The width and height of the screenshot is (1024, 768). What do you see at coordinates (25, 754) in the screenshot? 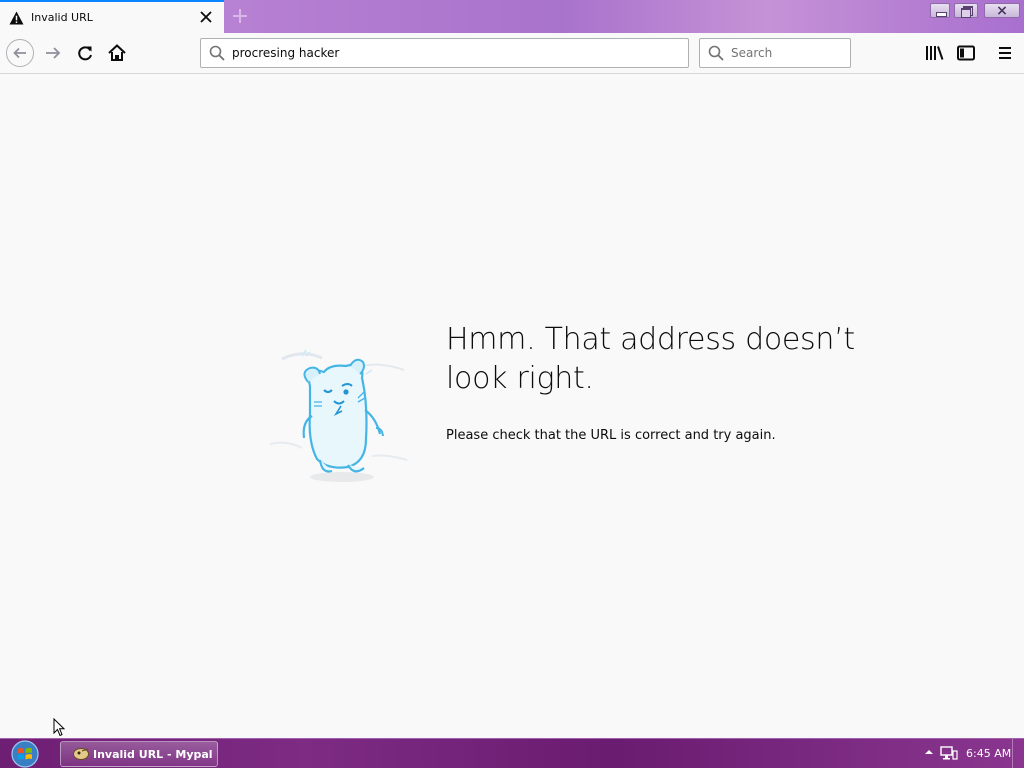
I see `windows-start-icon` at bounding box center [25, 754].